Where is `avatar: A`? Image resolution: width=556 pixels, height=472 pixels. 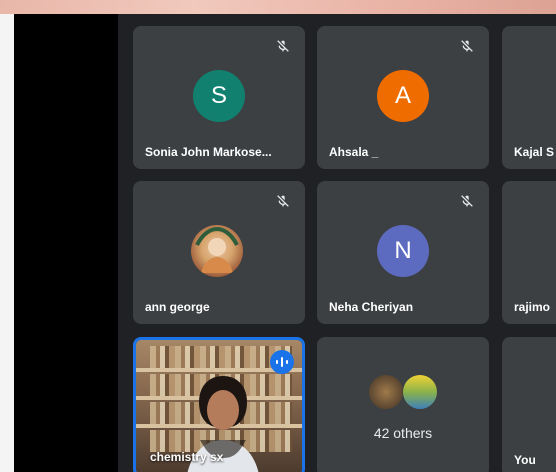
avatar: A is located at coordinates (403, 96).